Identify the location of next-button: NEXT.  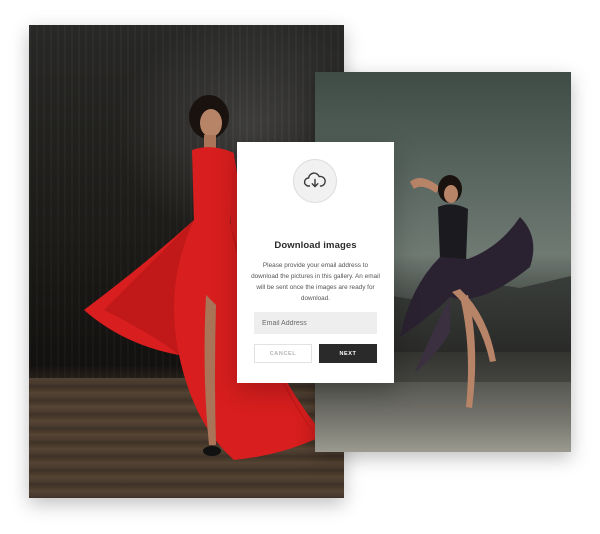
(348, 353).